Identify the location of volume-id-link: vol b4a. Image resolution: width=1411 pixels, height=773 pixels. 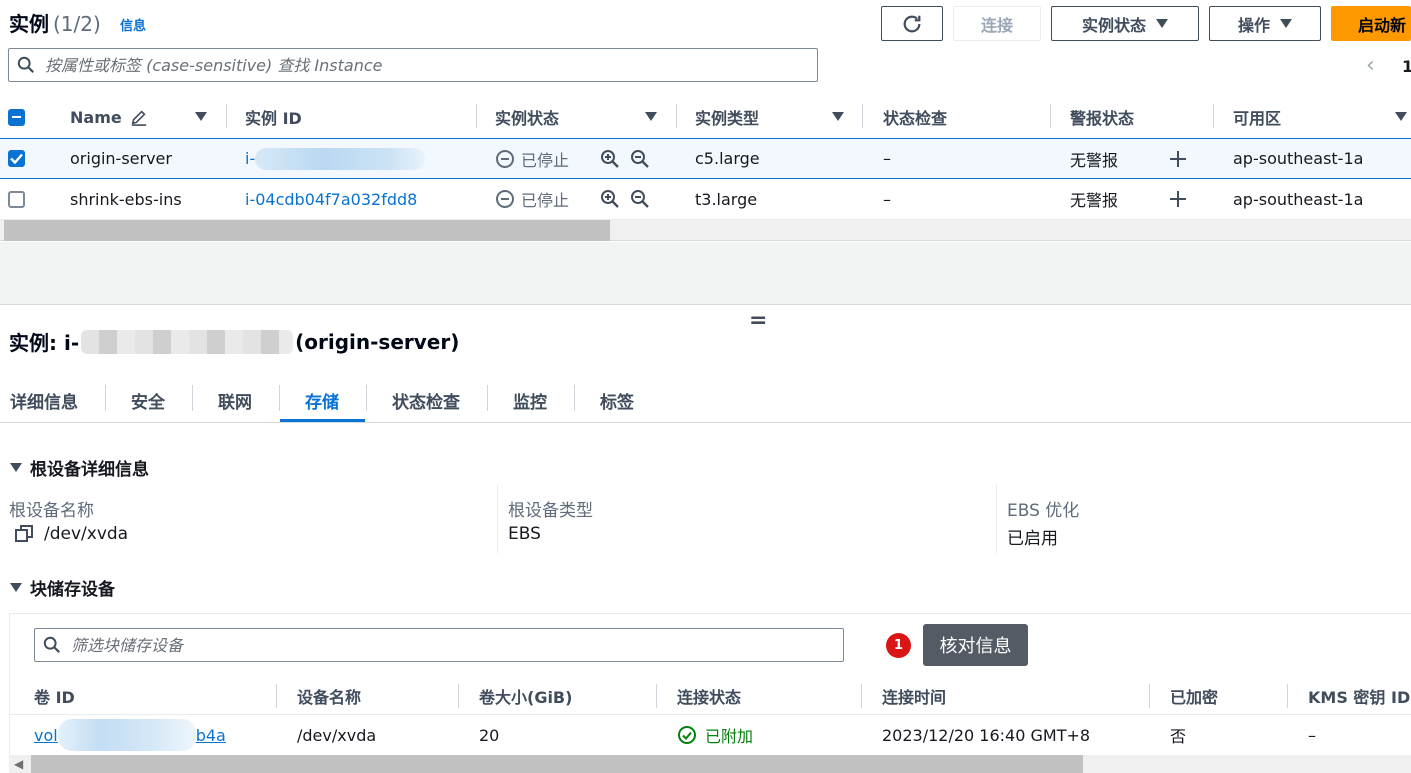
(130, 735).